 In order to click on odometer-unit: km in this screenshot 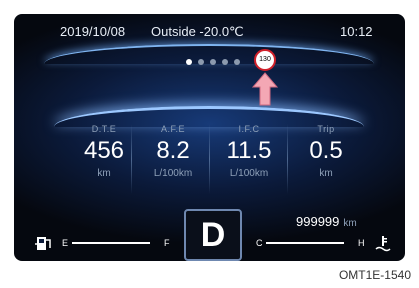, I will do `click(350, 223)`.